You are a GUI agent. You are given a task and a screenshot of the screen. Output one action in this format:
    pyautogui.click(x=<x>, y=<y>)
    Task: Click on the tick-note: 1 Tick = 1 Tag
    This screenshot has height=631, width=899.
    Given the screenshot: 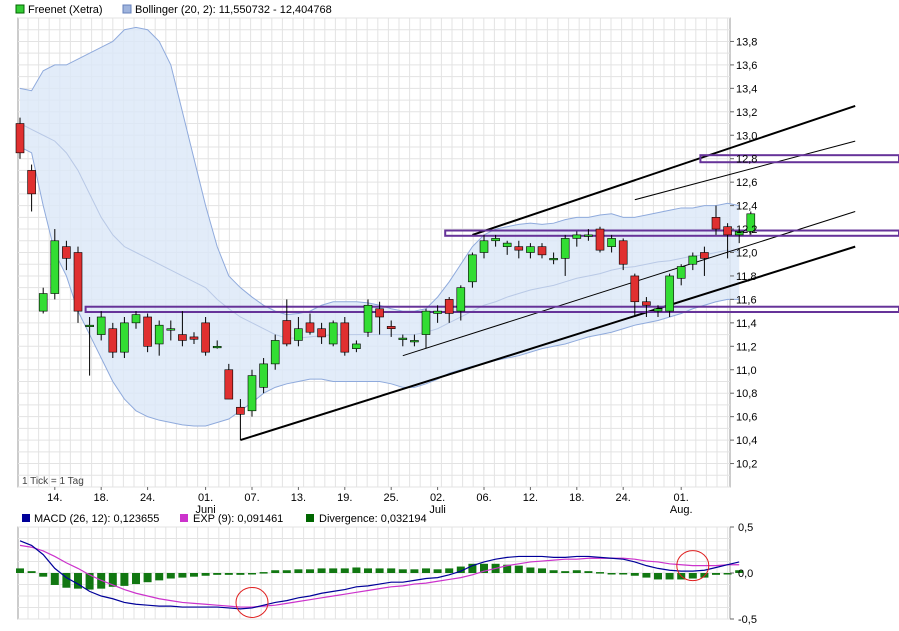 What is the action you would take?
    pyautogui.click(x=53, y=481)
    